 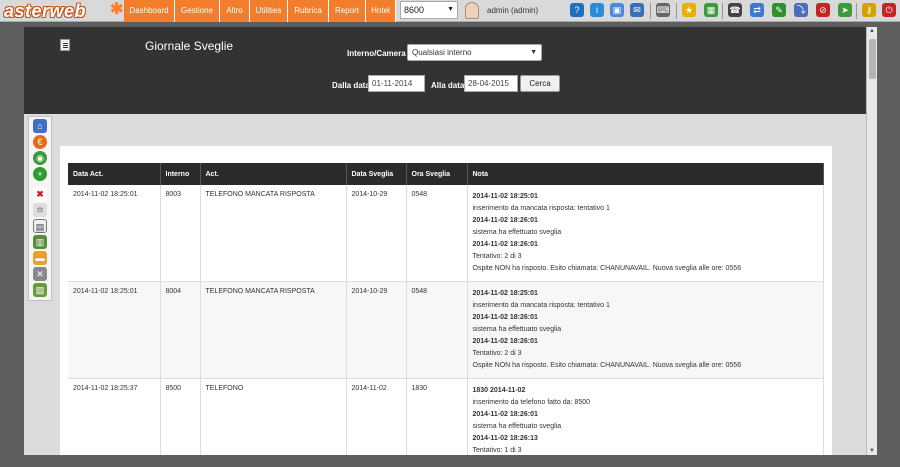 What do you see at coordinates (531, 402) in the screenshot?
I see `nota-line: inserimento da telefono fatto da: 8500` at bounding box center [531, 402].